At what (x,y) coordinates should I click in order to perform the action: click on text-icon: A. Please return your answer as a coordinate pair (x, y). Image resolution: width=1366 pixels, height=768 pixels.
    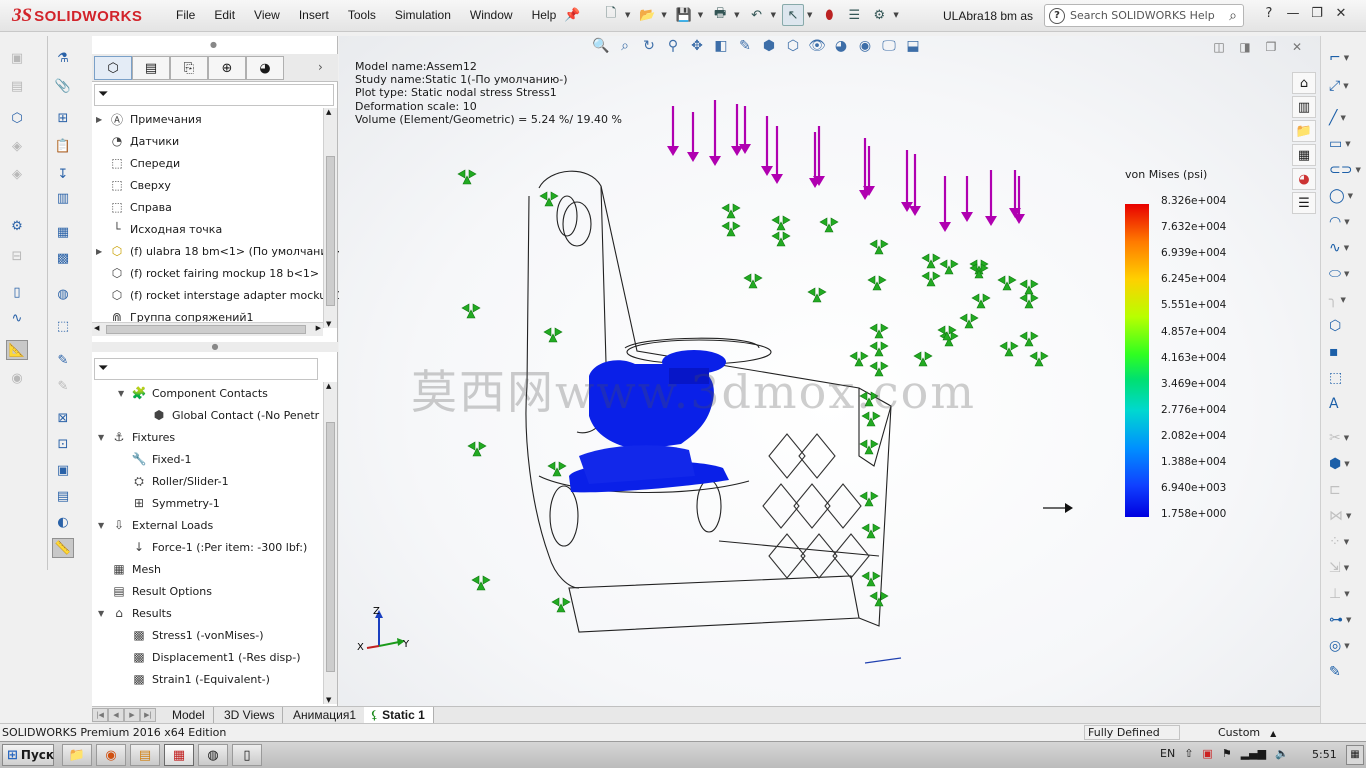
    Looking at the image, I should click on (1343, 404).